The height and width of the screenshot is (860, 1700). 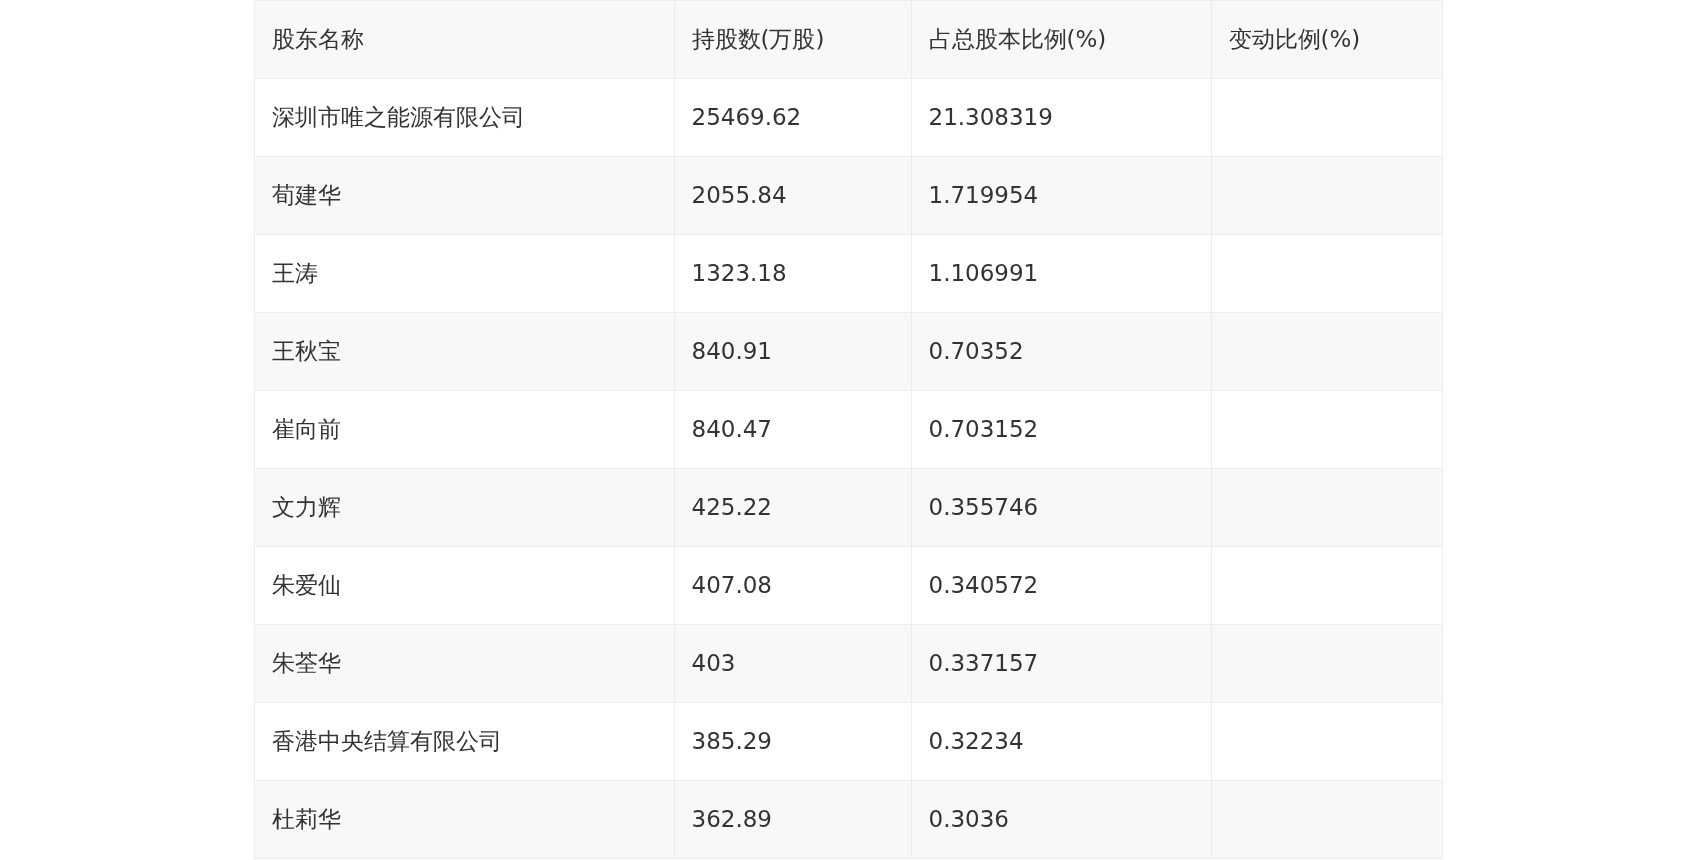 What do you see at coordinates (792, 741) in the screenshot?
I see `table-cell: 385.29` at bounding box center [792, 741].